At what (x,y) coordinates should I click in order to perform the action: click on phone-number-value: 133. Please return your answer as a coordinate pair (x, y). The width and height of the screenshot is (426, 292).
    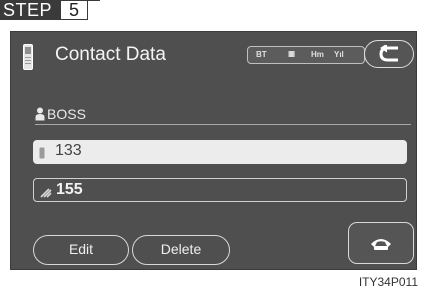
    Looking at the image, I should click on (68, 150).